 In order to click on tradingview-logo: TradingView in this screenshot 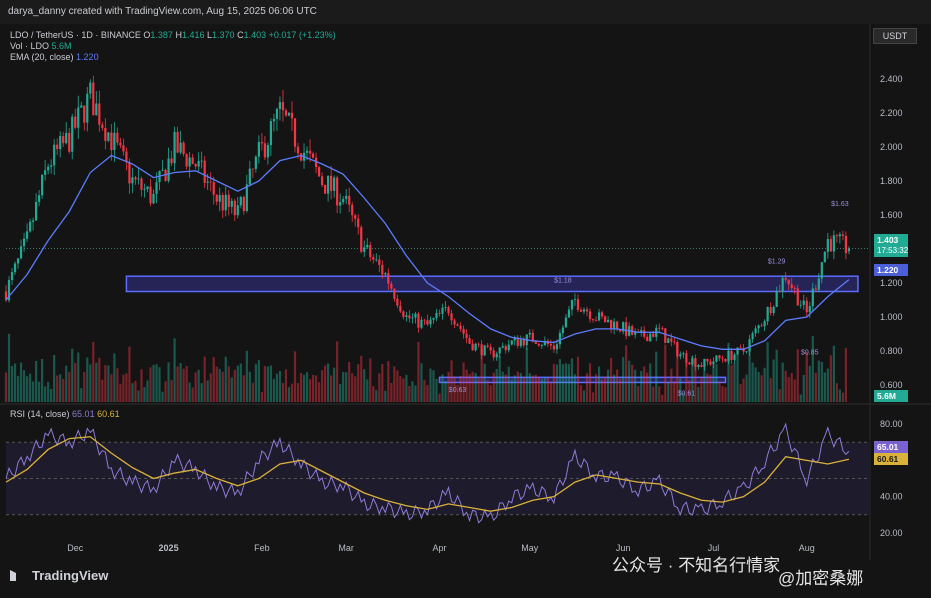, I will do `click(59, 575)`.